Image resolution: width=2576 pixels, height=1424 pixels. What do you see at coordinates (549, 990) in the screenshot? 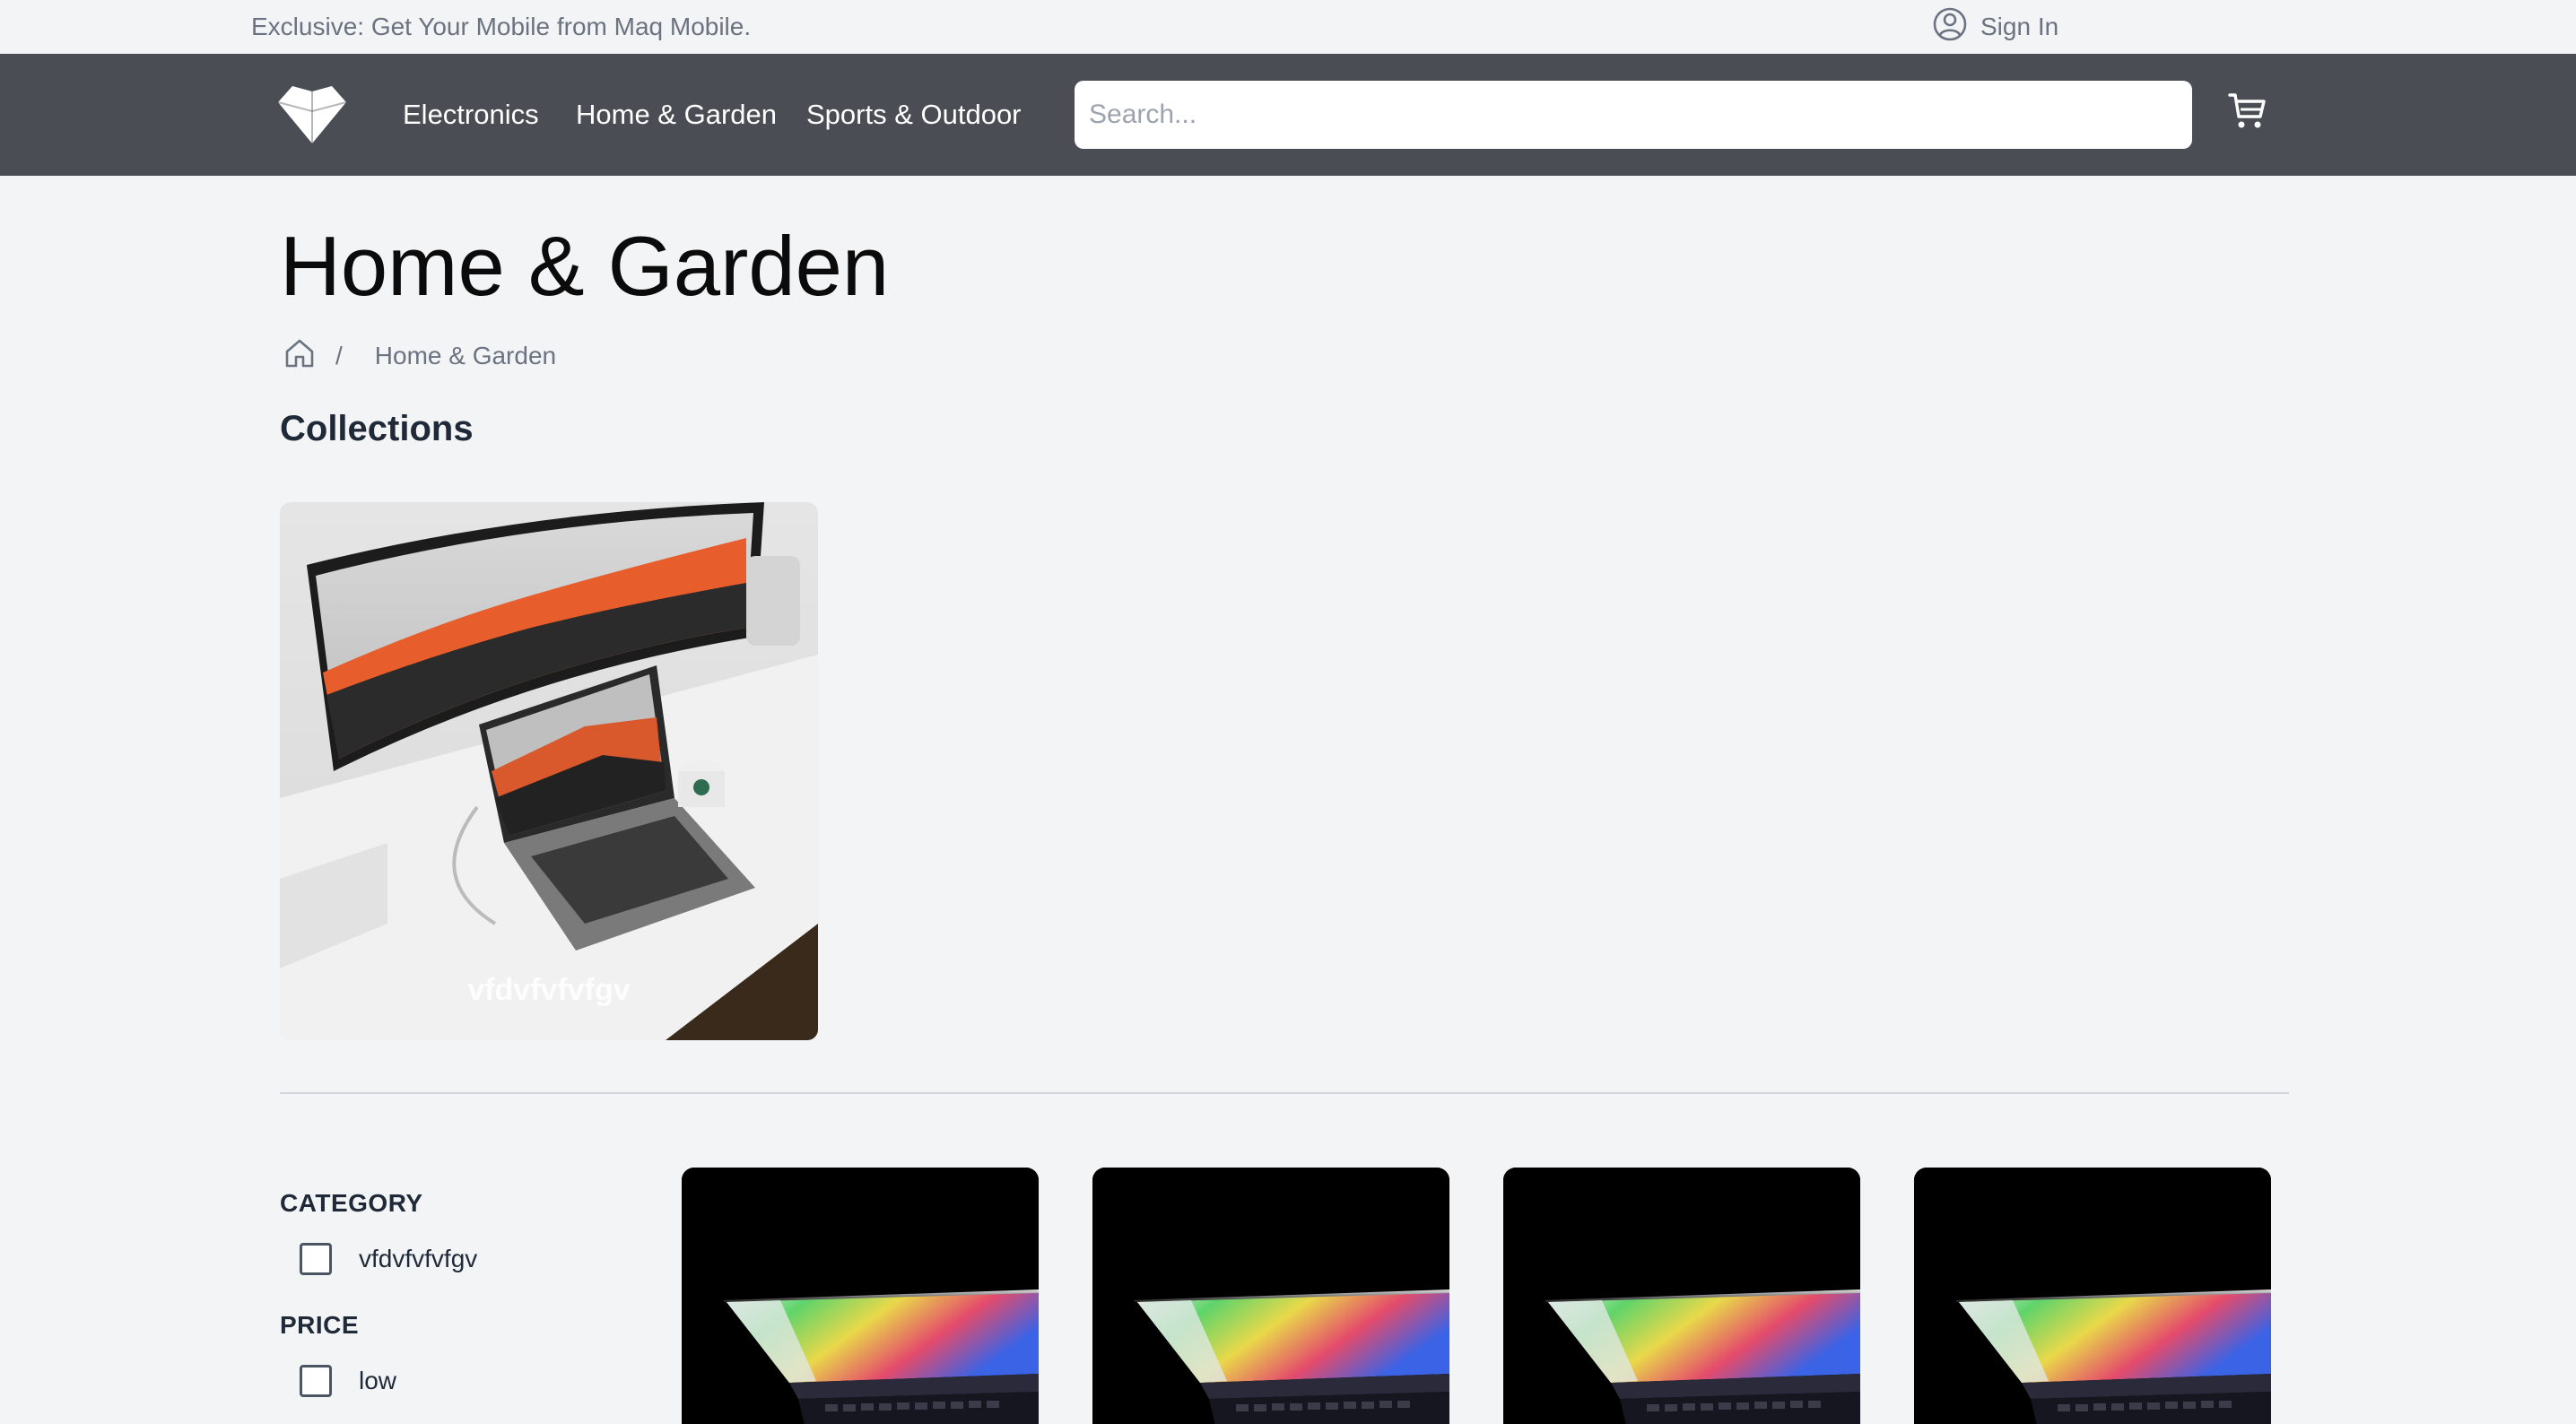
I see `collection-label: vfdvfvfvfgv` at bounding box center [549, 990].